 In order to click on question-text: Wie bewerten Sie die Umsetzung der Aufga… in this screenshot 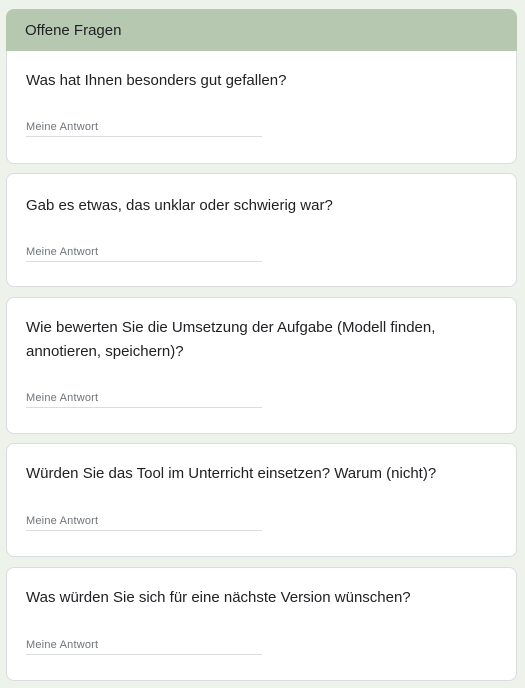, I will do `click(231, 339)`.